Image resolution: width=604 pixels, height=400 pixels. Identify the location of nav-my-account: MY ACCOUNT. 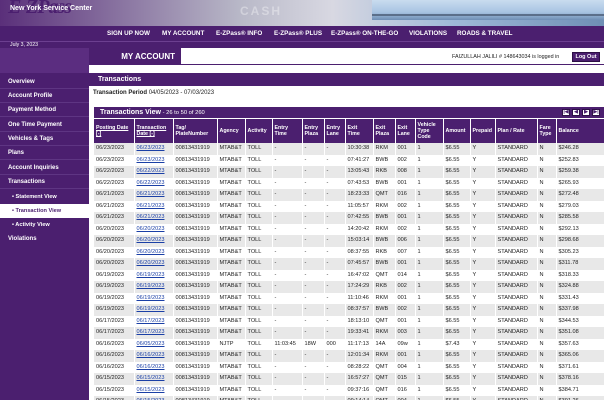
(183, 33).